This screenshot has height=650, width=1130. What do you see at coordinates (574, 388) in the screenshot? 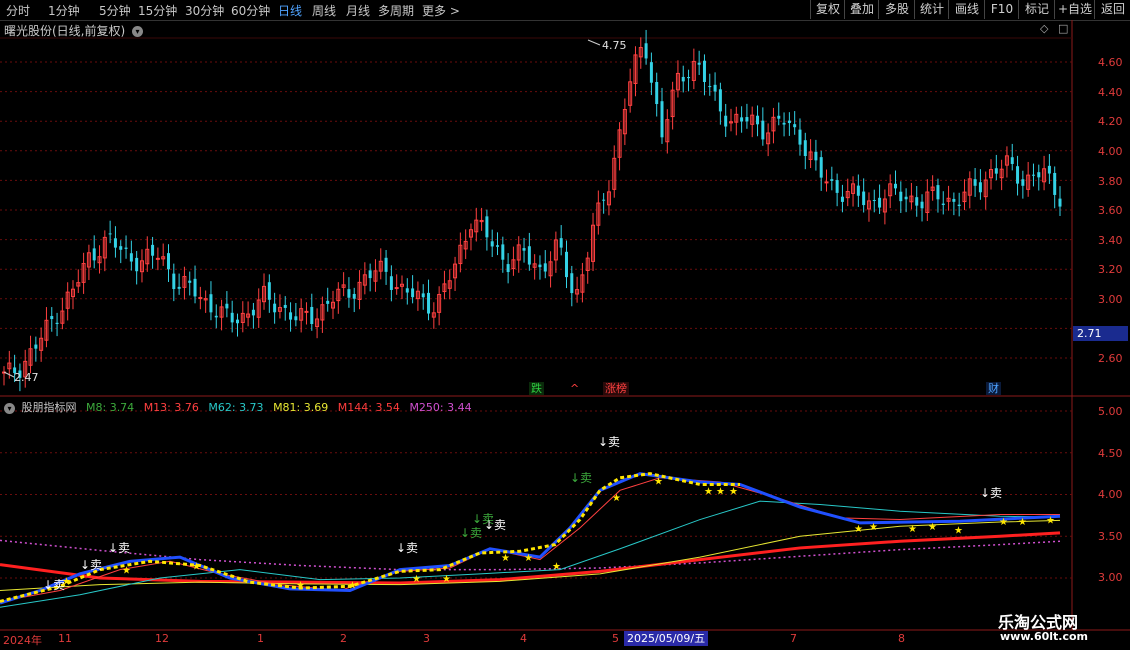
I see `tag-up: ^` at bounding box center [574, 388].